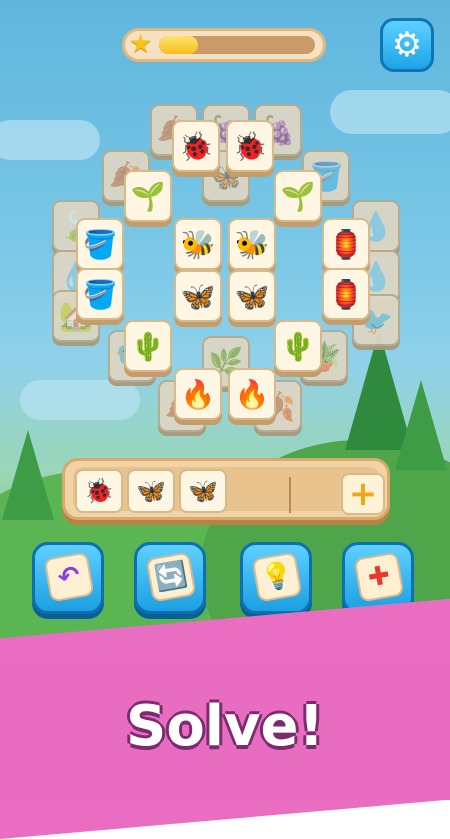 Image resolution: width=450 pixels, height=839 pixels. What do you see at coordinates (237, 45) in the screenshot?
I see `progress-track` at bounding box center [237, 45].